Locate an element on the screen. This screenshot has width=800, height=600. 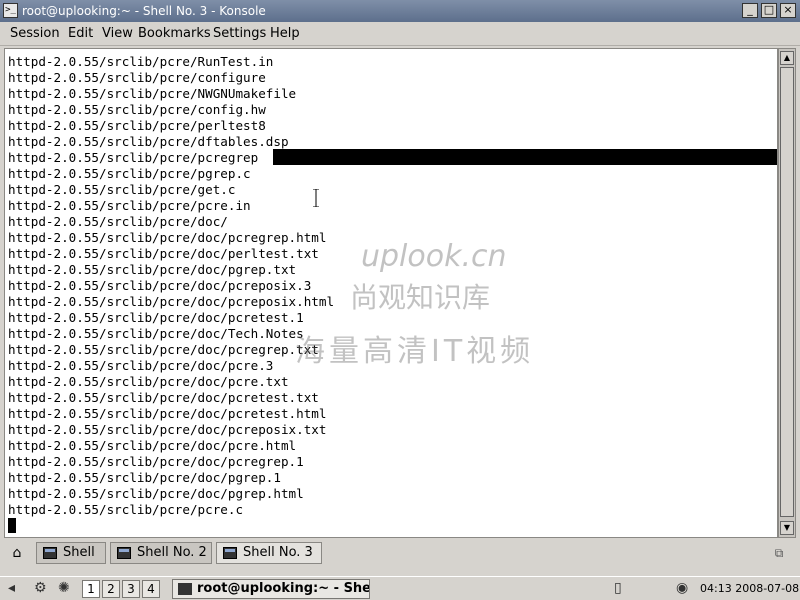
close-session-icon: ⧉ is located at coordinates (779, 554).